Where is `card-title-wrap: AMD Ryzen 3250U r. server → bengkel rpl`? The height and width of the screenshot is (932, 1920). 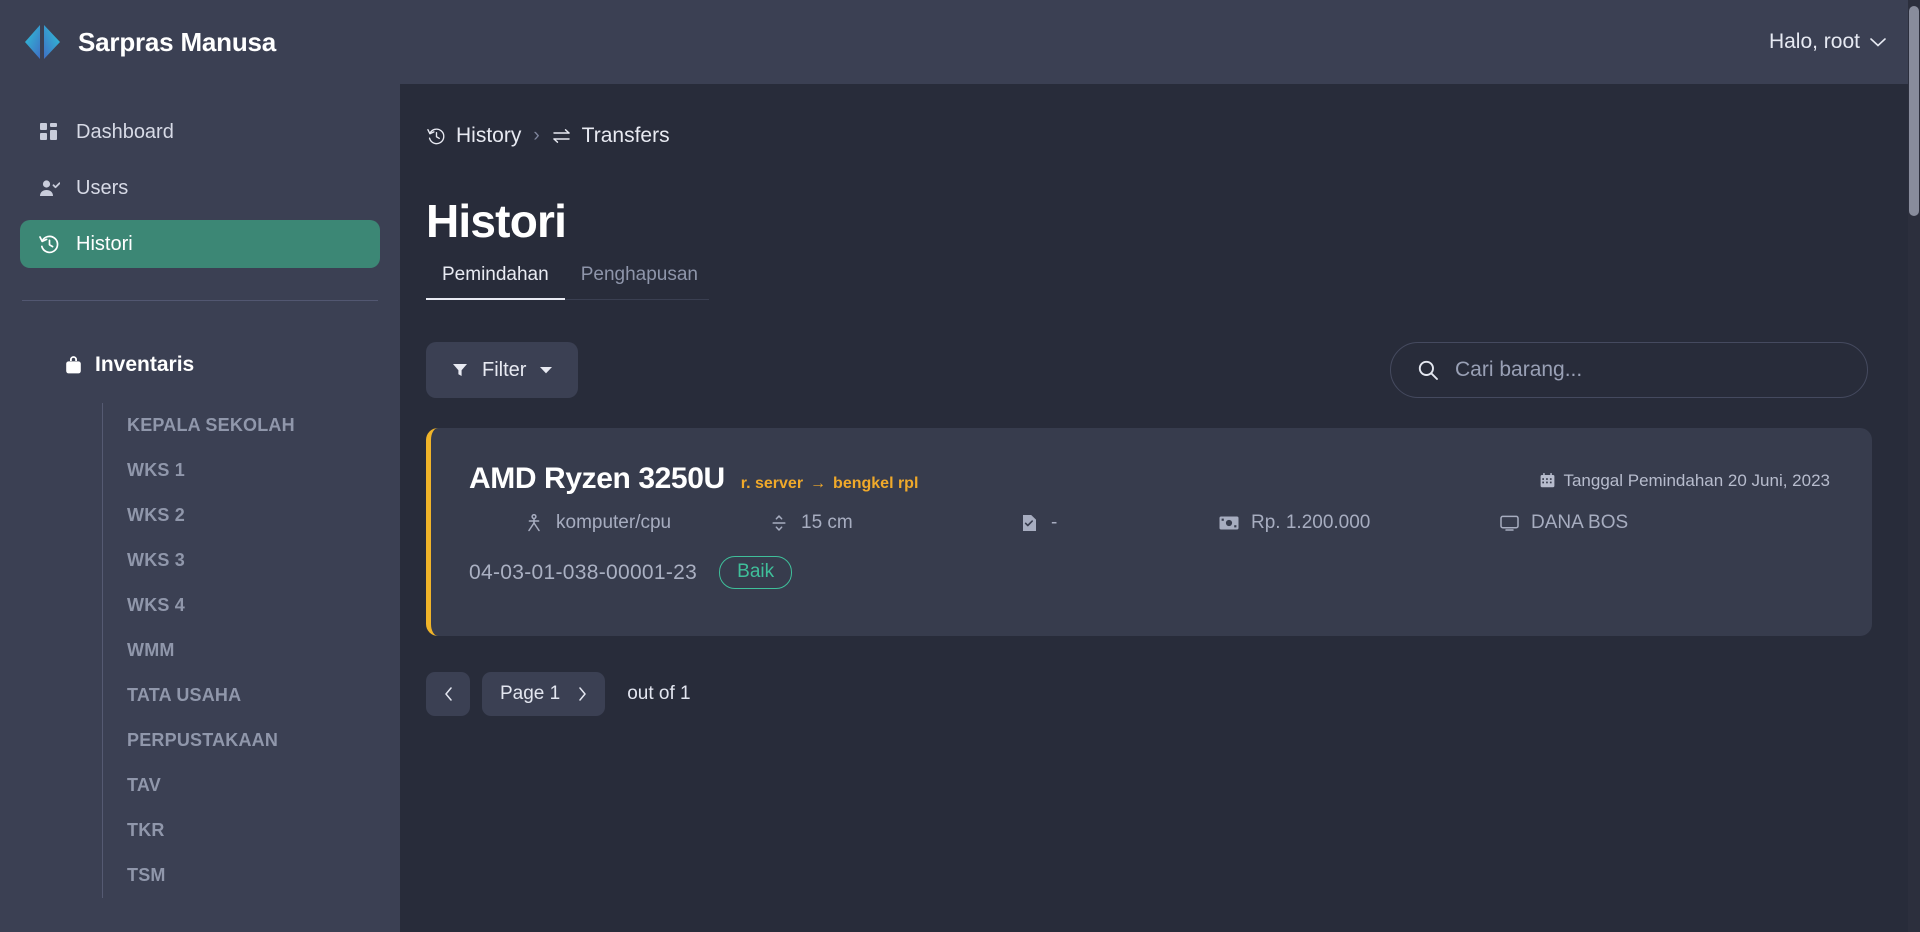 card-title-wrap: AMD Ryzen 3250U r. server → bengkel rpl is located at coordinates (693, 479).